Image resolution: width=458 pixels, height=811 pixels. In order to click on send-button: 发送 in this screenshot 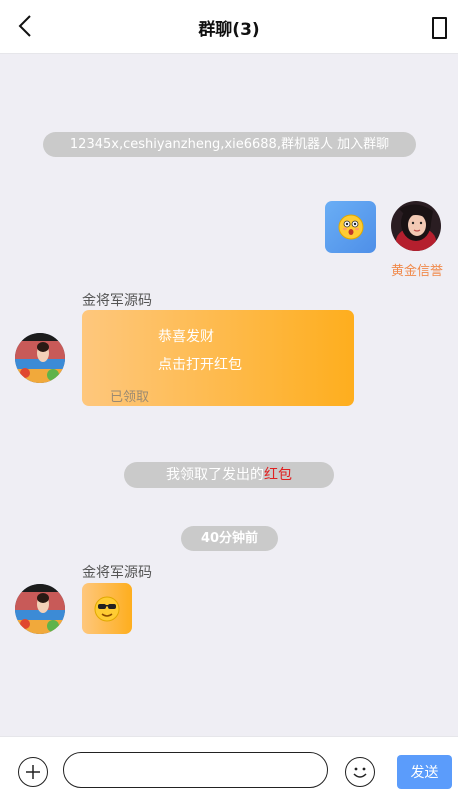, I will do `click(424, 772)`.